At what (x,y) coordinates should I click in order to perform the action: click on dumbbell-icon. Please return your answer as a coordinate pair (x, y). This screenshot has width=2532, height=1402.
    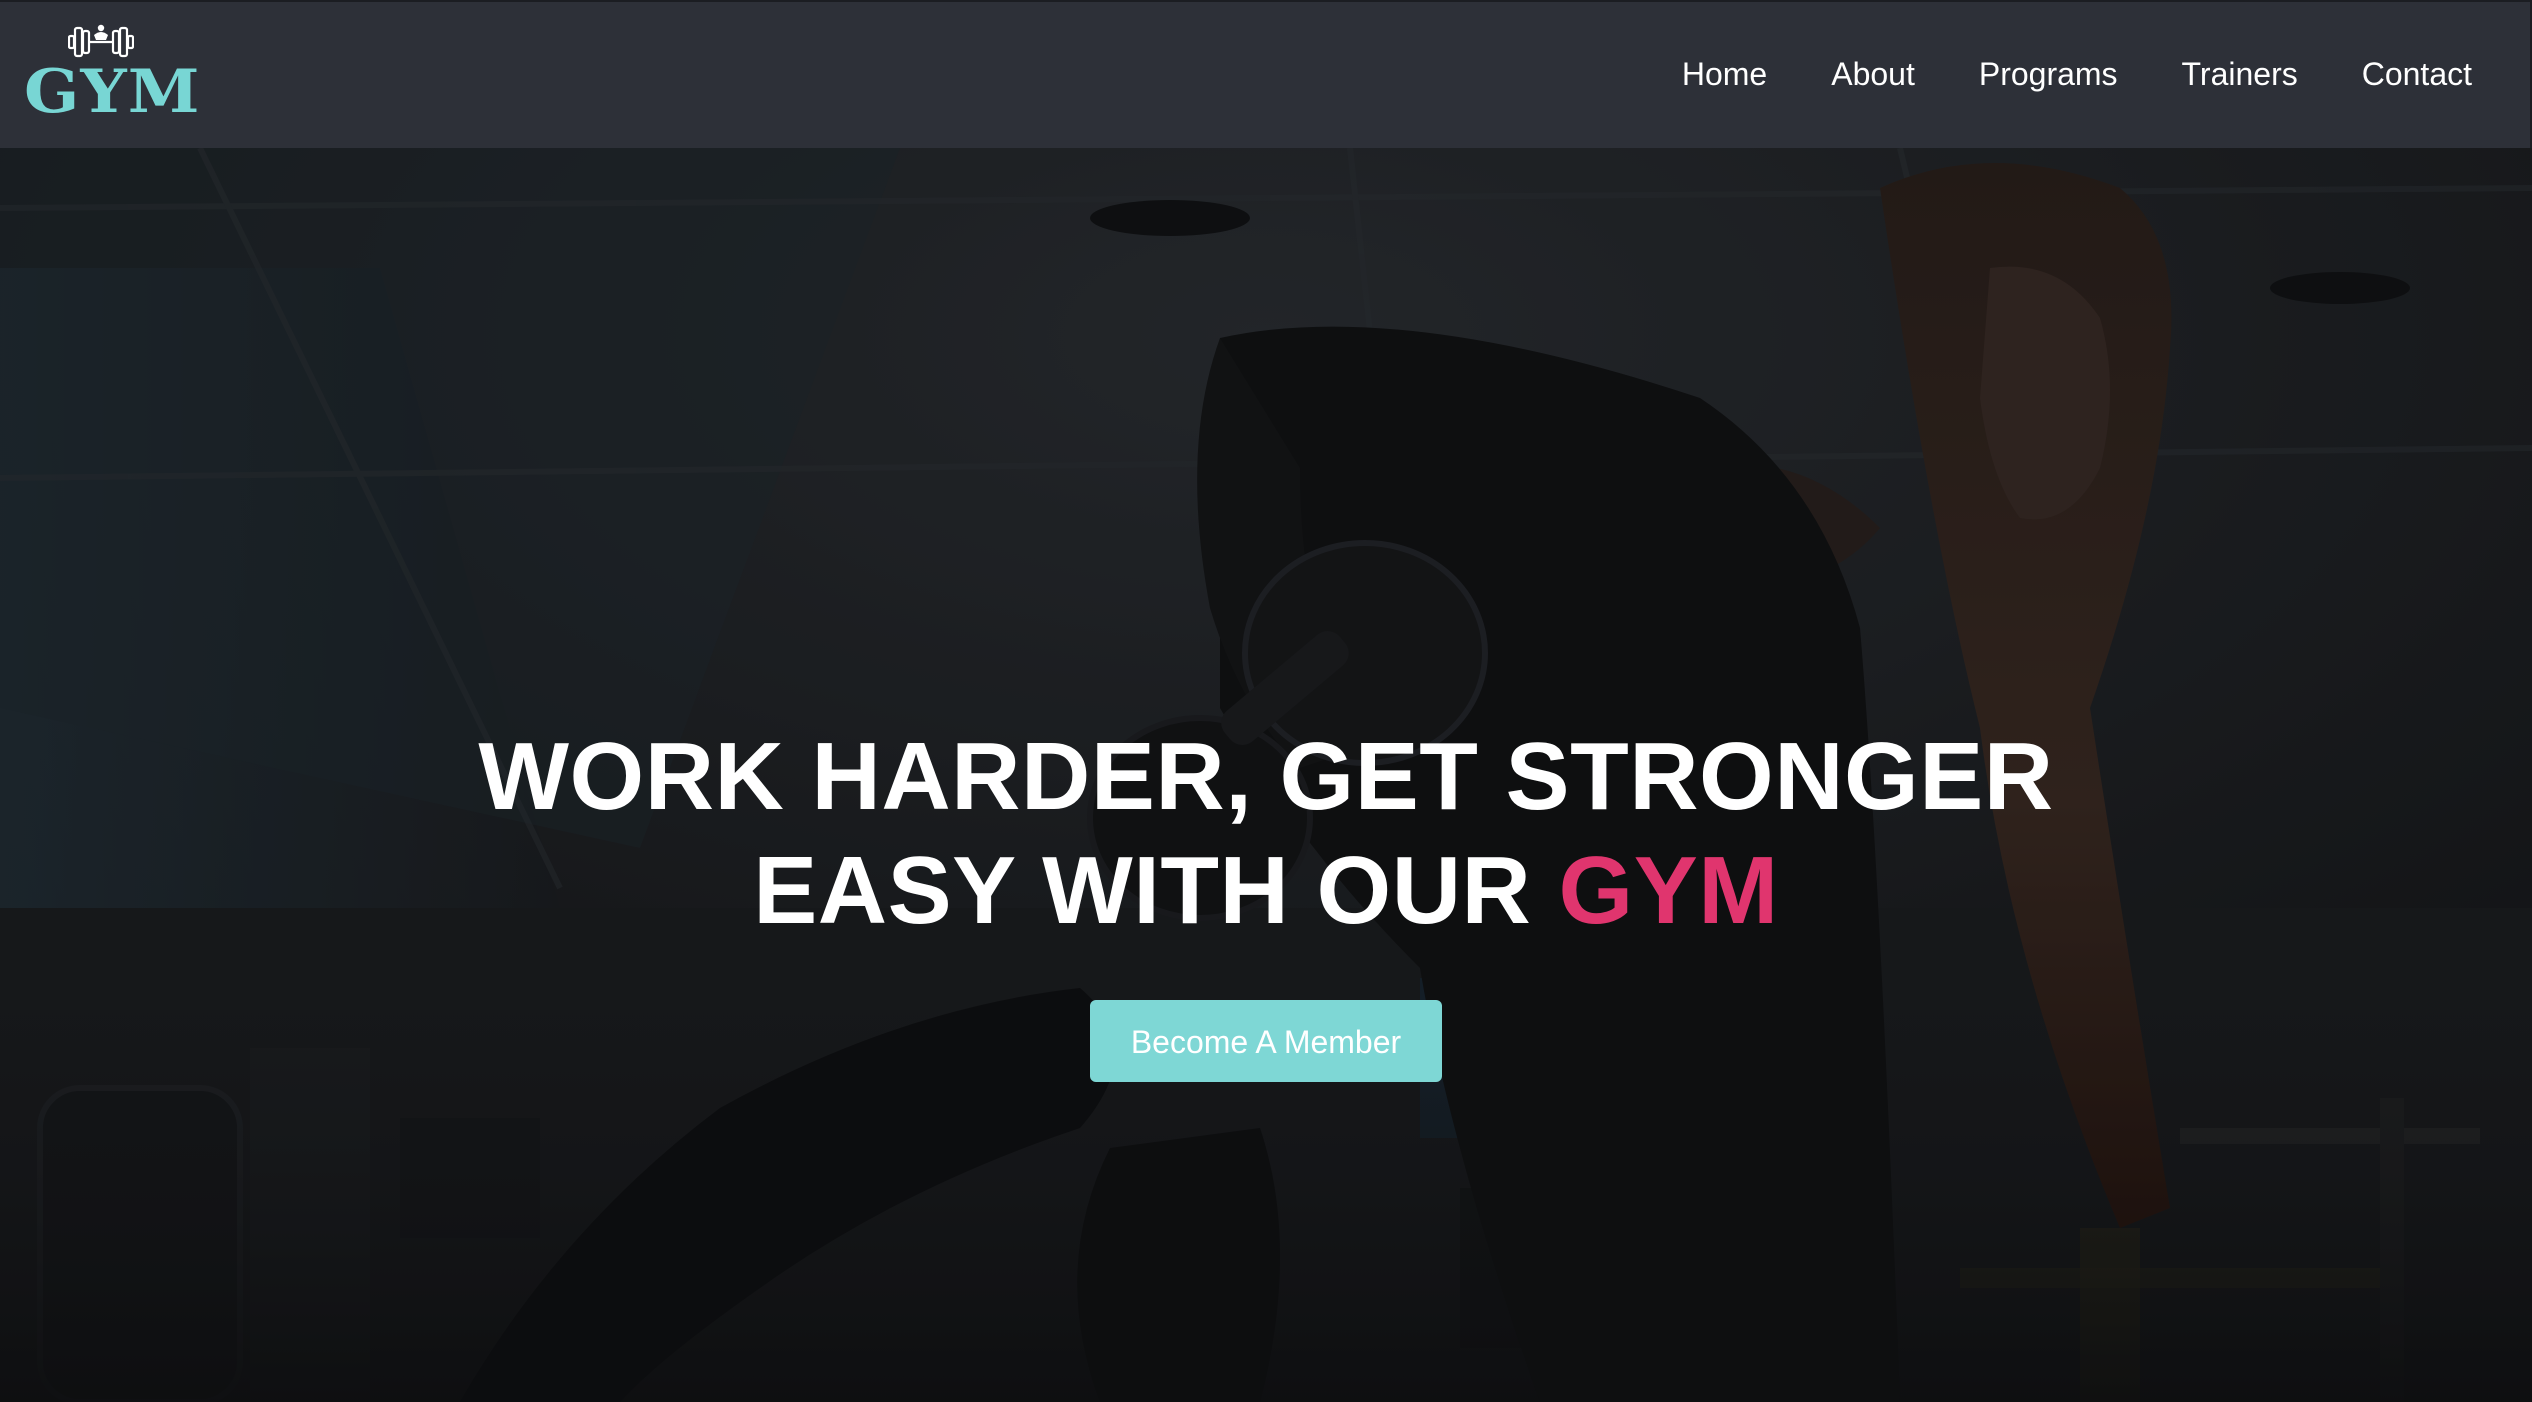
    Looking at the image, I should click on (101, 41).